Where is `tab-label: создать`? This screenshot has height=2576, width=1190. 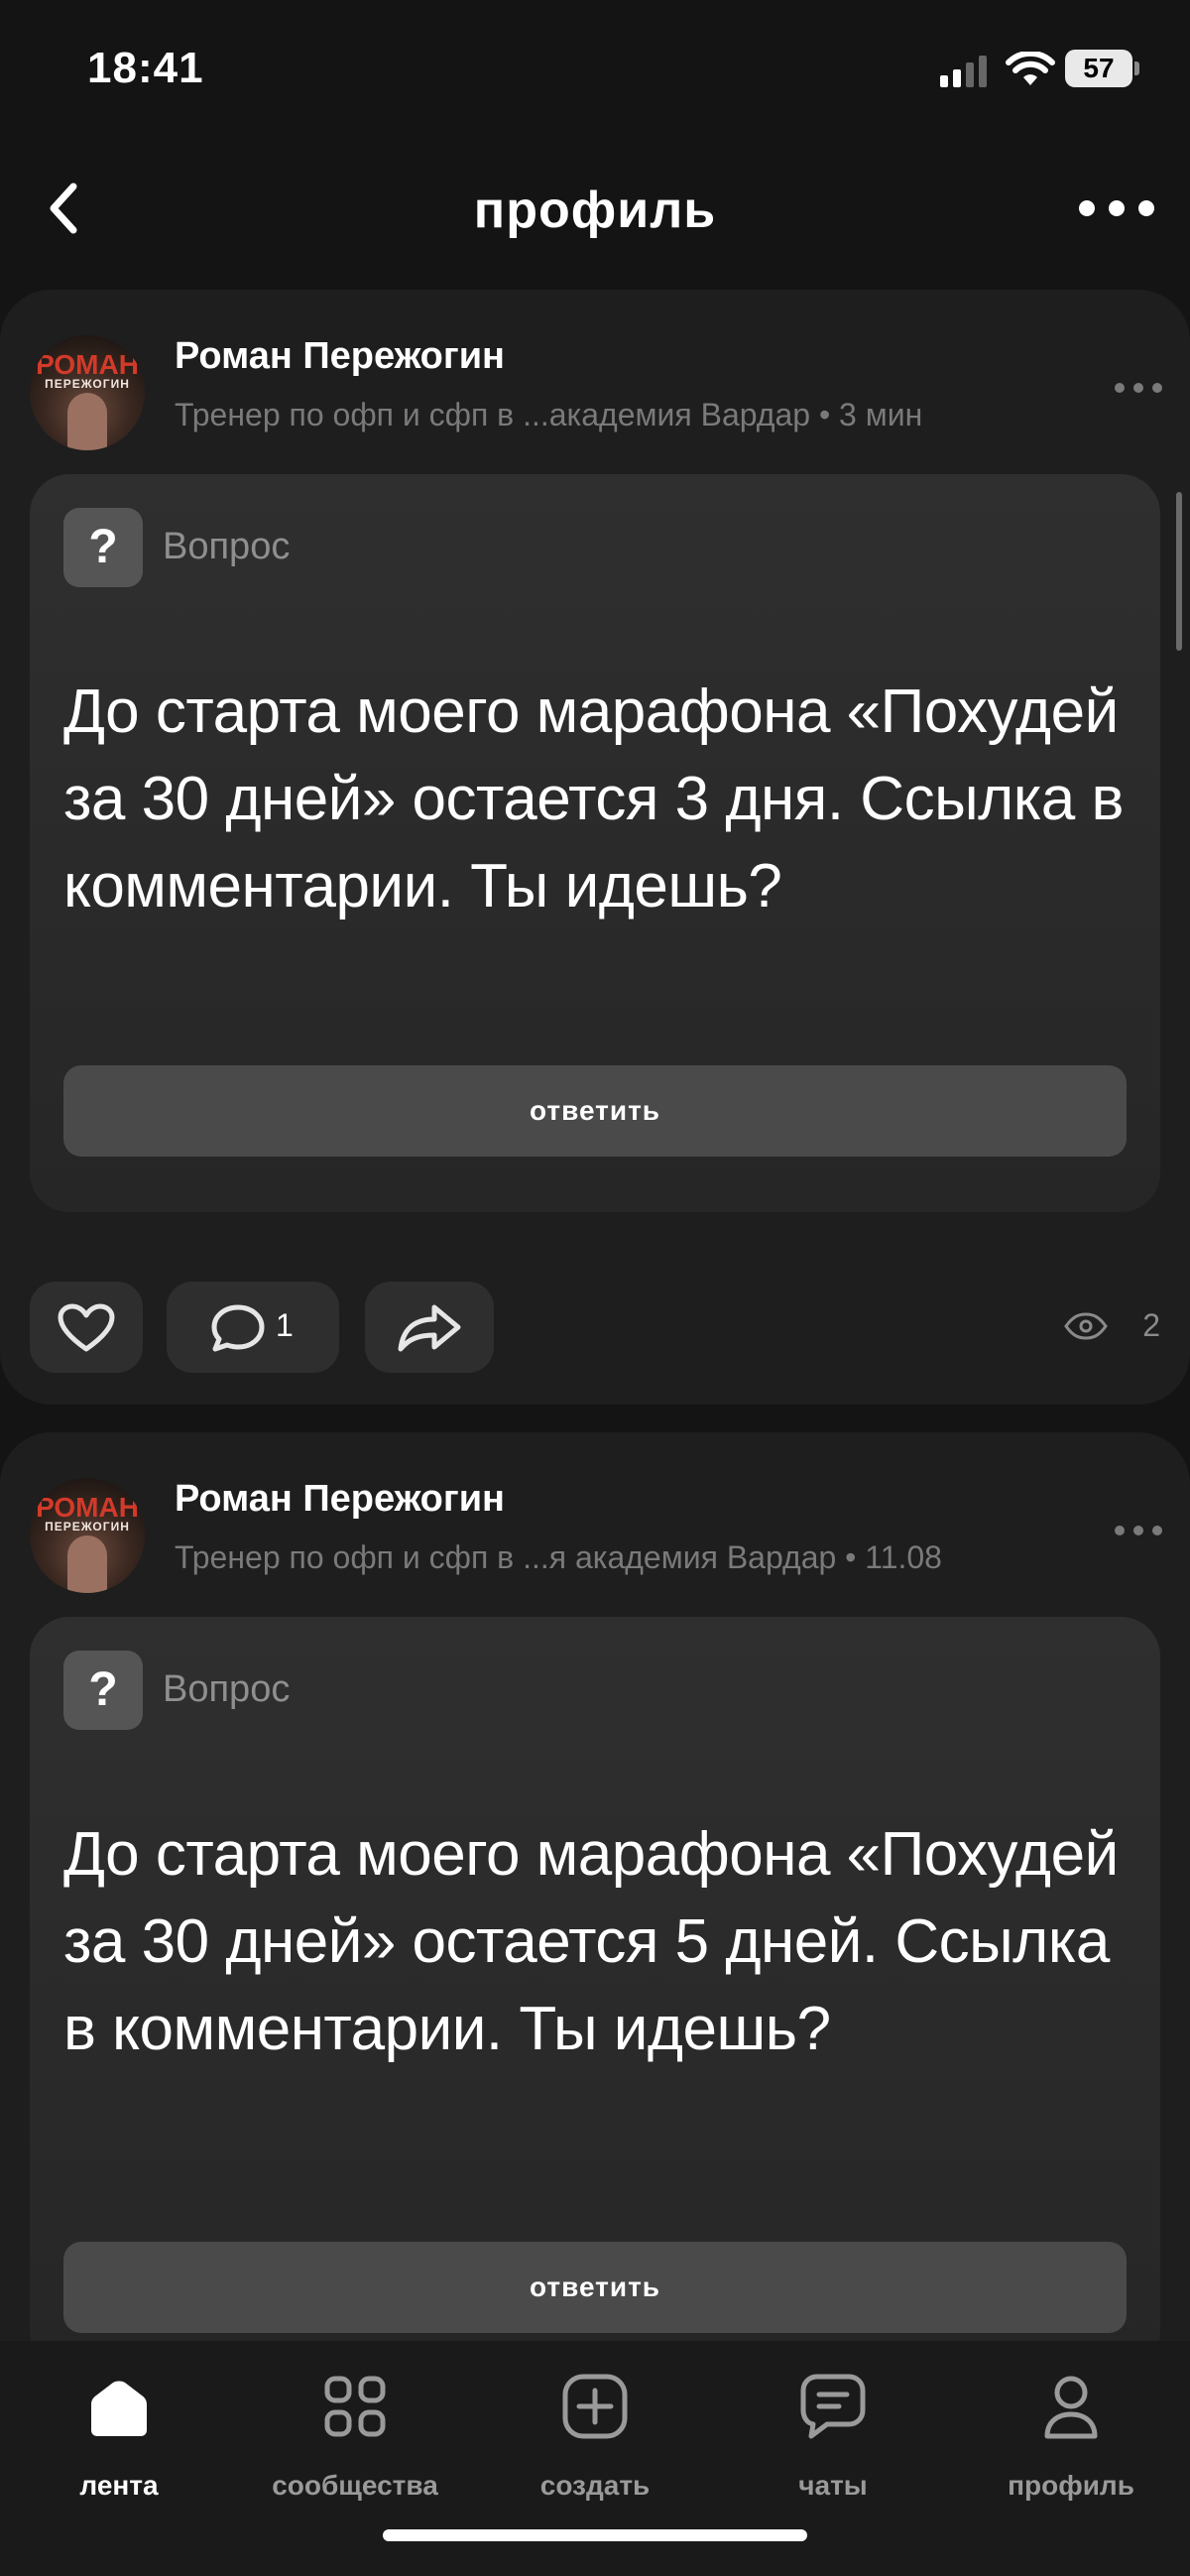
tab-label: создать is located at coordinates (595, 2485).